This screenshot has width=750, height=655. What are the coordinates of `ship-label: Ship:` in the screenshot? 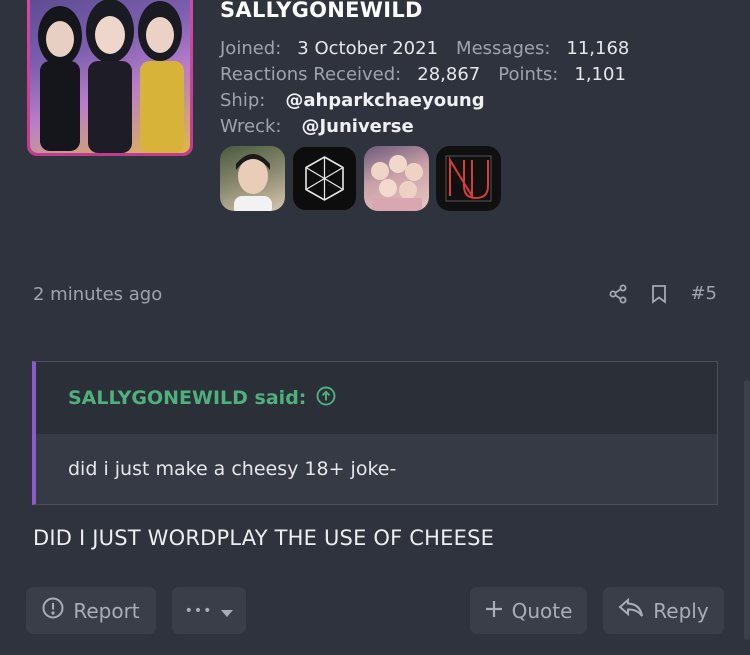 It's located at (243, 100).